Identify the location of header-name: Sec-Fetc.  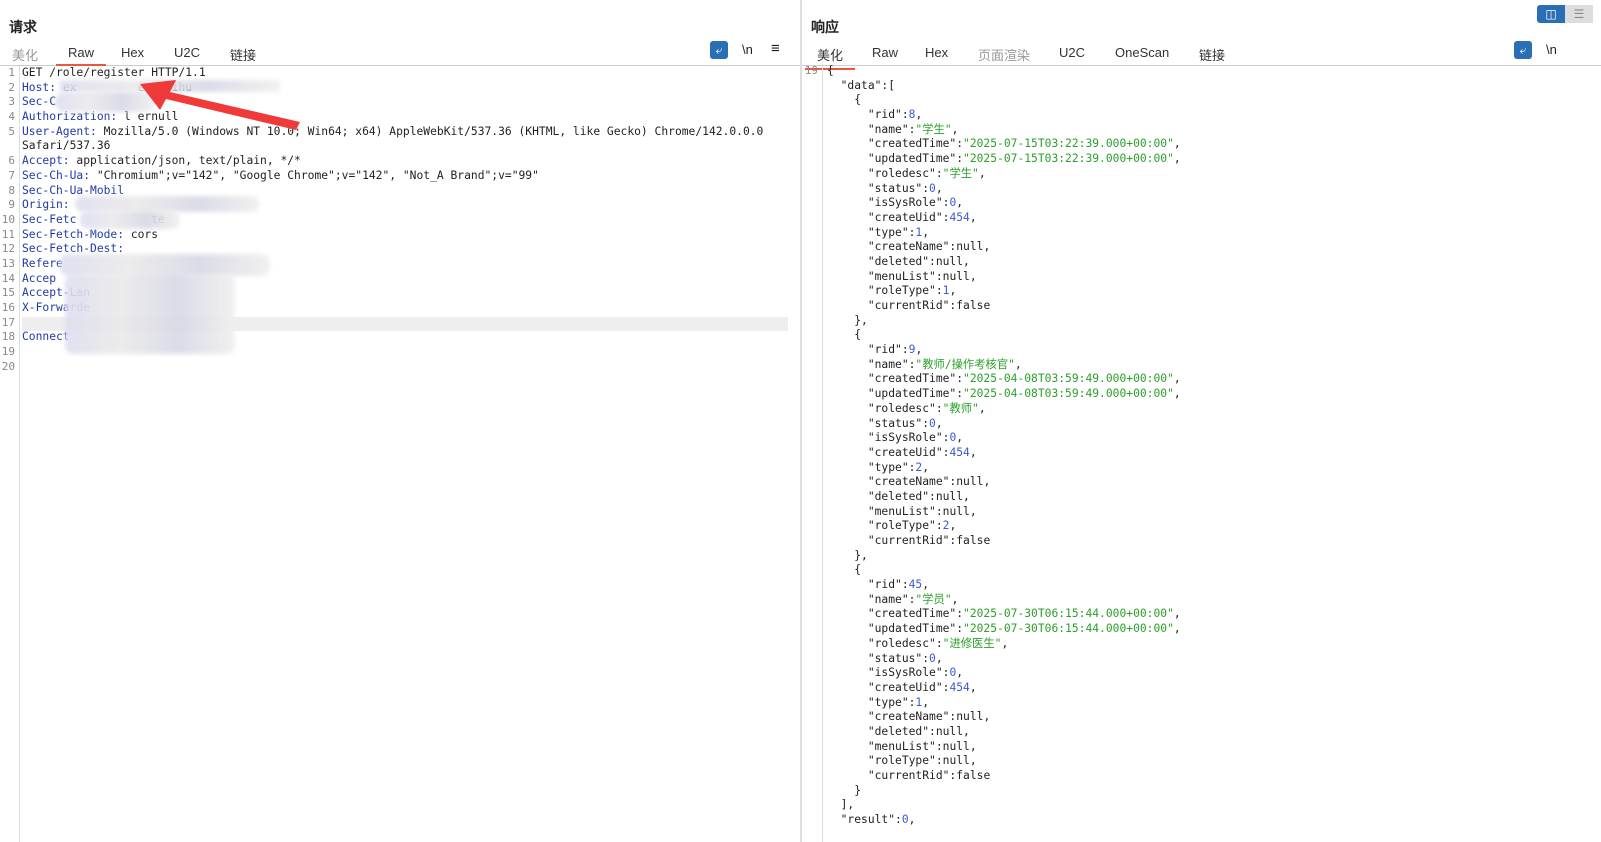
(49, 219).